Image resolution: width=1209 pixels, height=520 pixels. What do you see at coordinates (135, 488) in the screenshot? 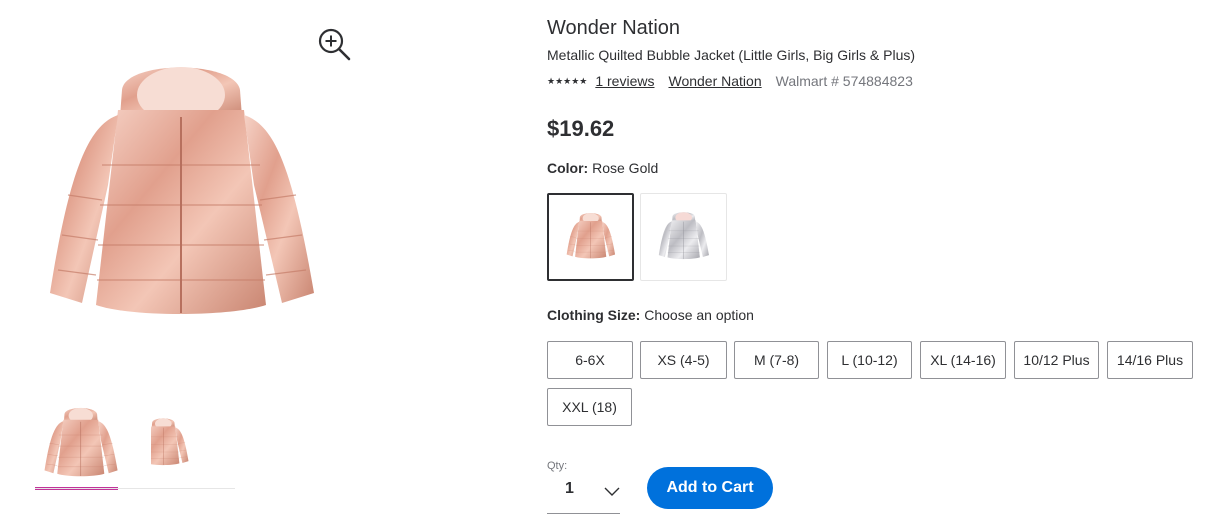
I see `thumbnail-divider` at bounding box center [135, 488].